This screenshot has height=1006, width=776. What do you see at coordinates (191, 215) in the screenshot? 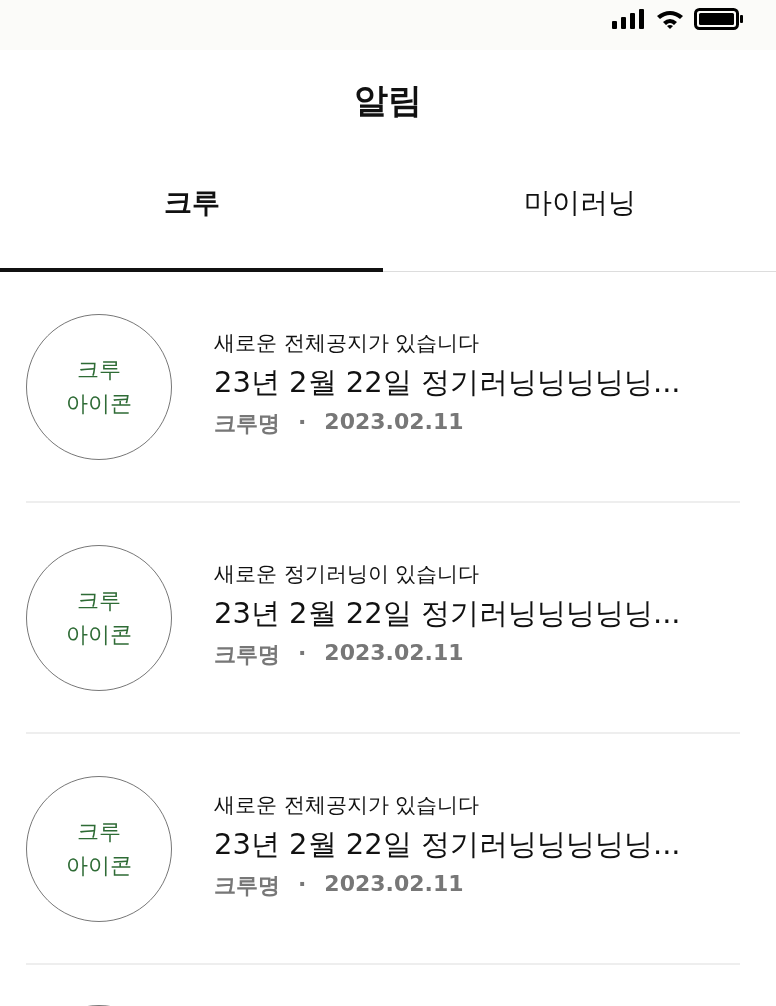
I see `tab: 크루` at bounding box center [191, 215].